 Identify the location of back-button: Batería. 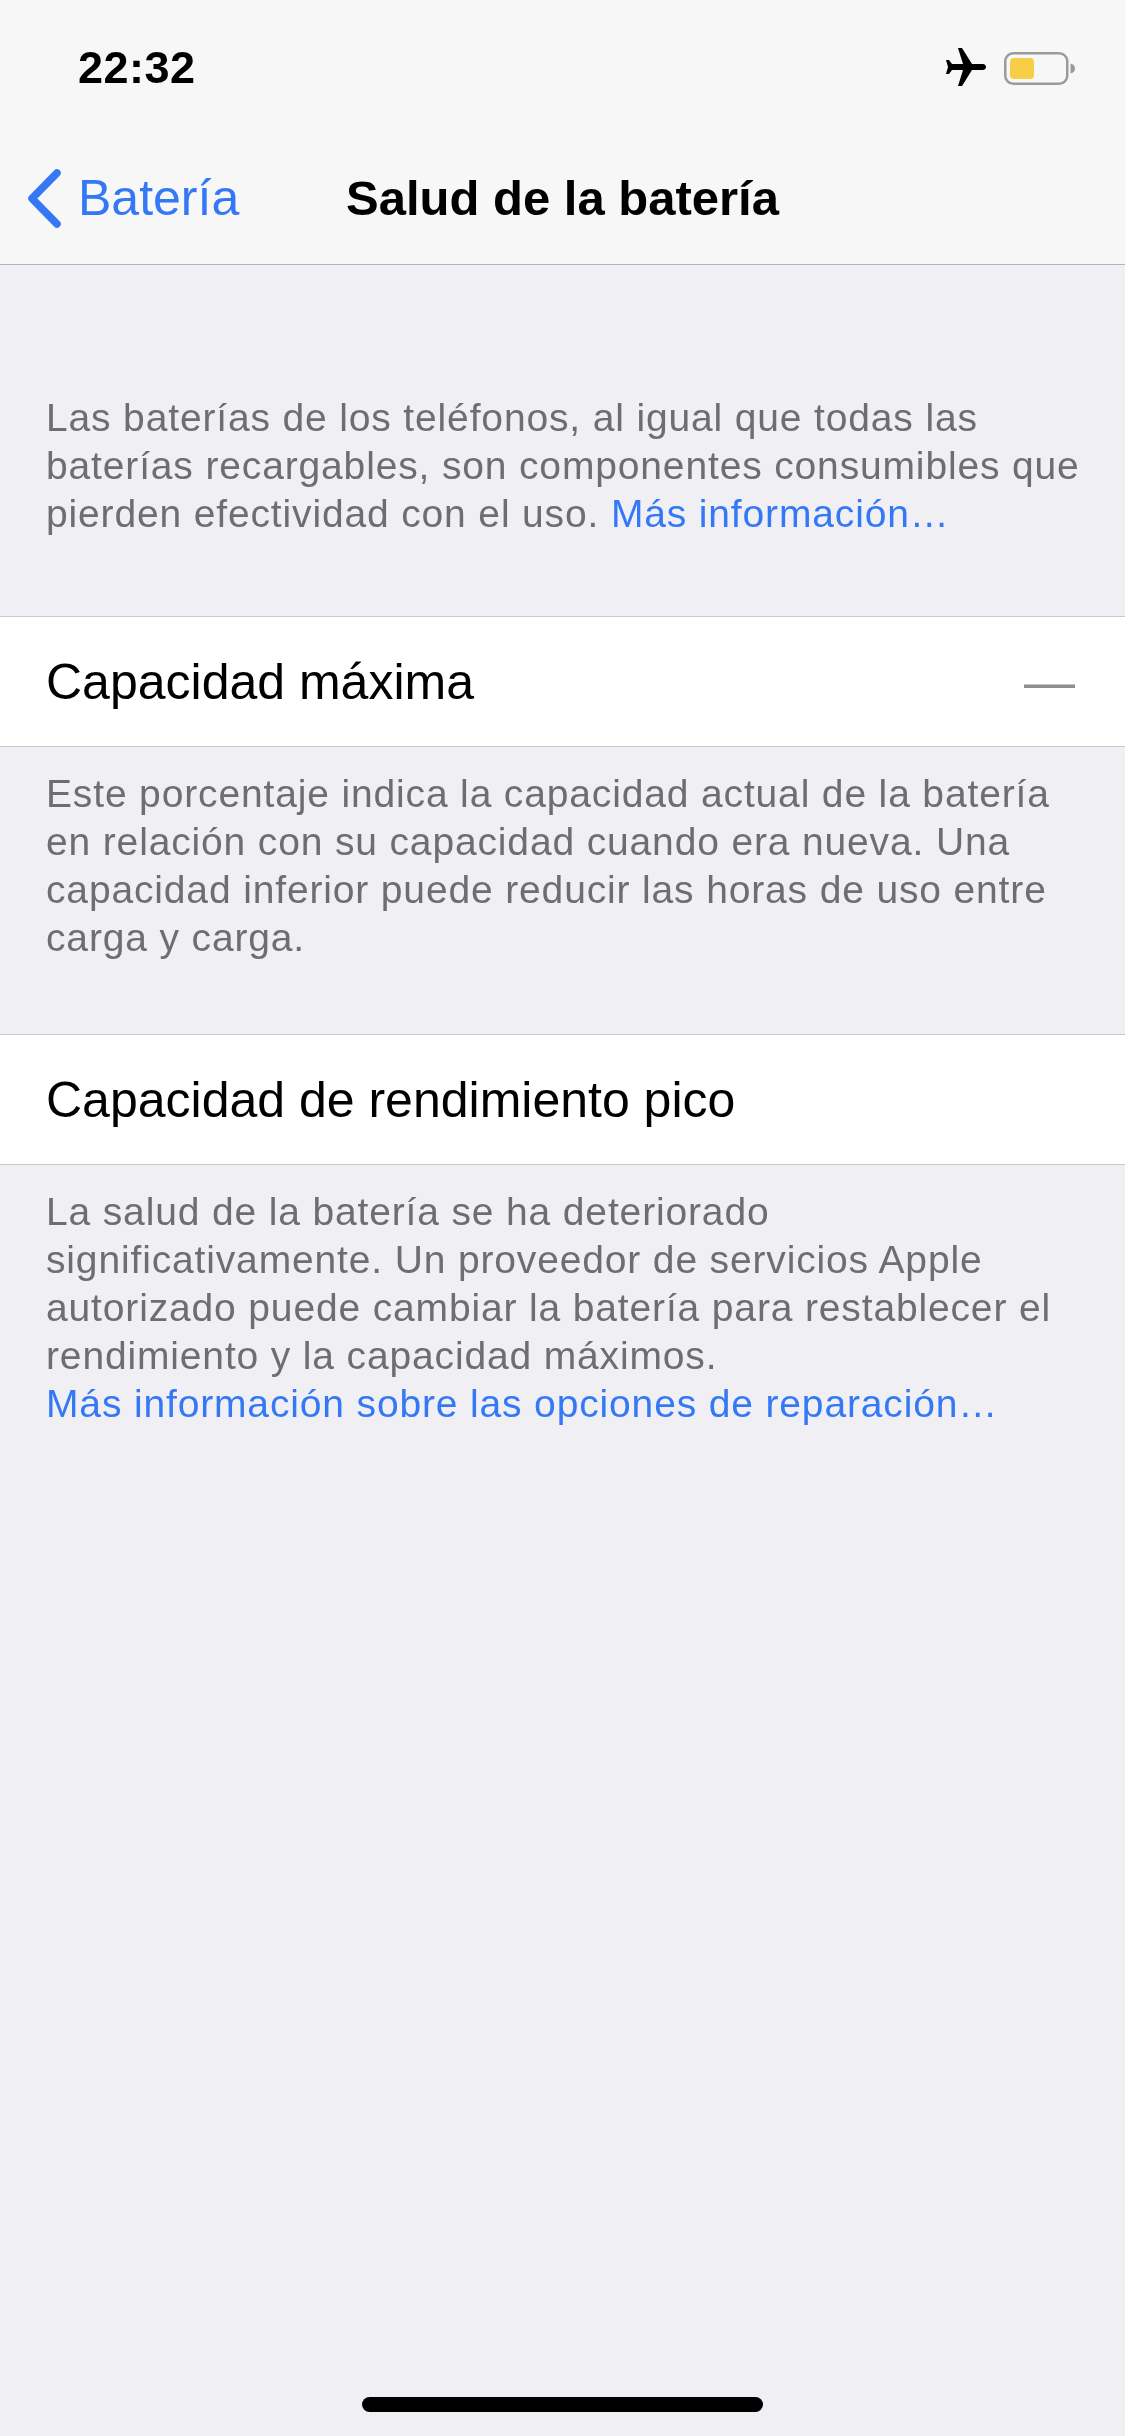
(120, 198).